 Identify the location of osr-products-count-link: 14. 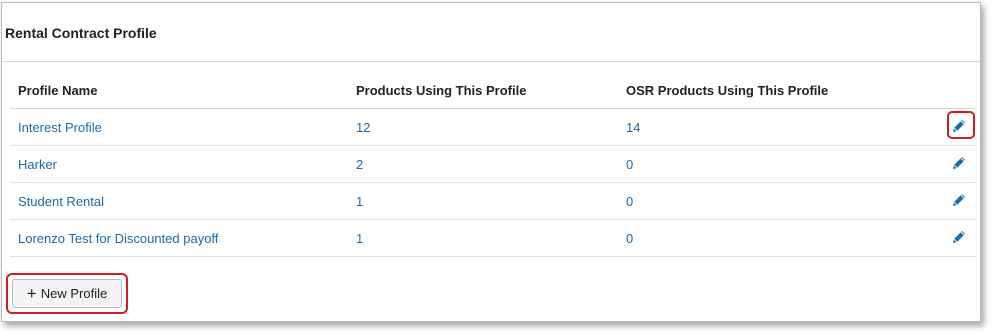
(633, 127).